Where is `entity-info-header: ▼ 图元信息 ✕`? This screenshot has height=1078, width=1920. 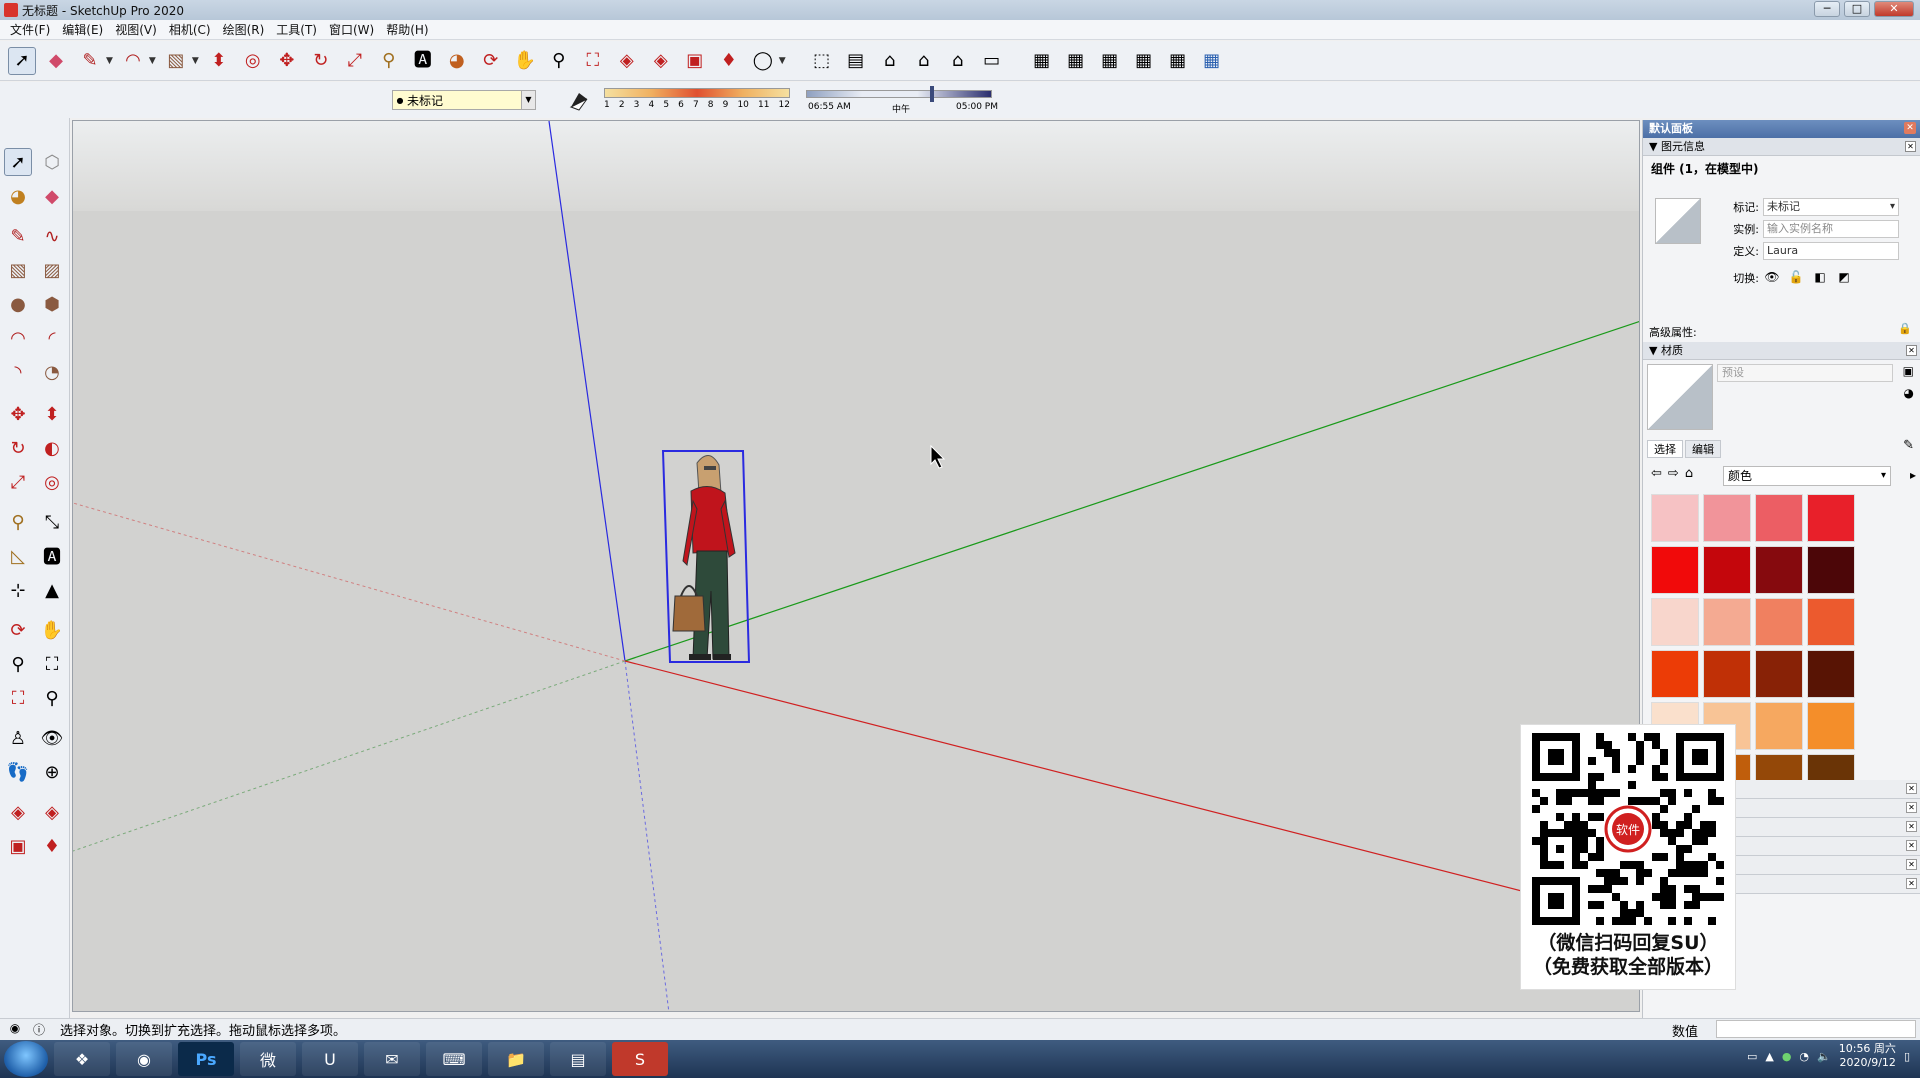 entity-info-header: ▼ 图元信息 ✕ is located at coordinates (1781, 147).